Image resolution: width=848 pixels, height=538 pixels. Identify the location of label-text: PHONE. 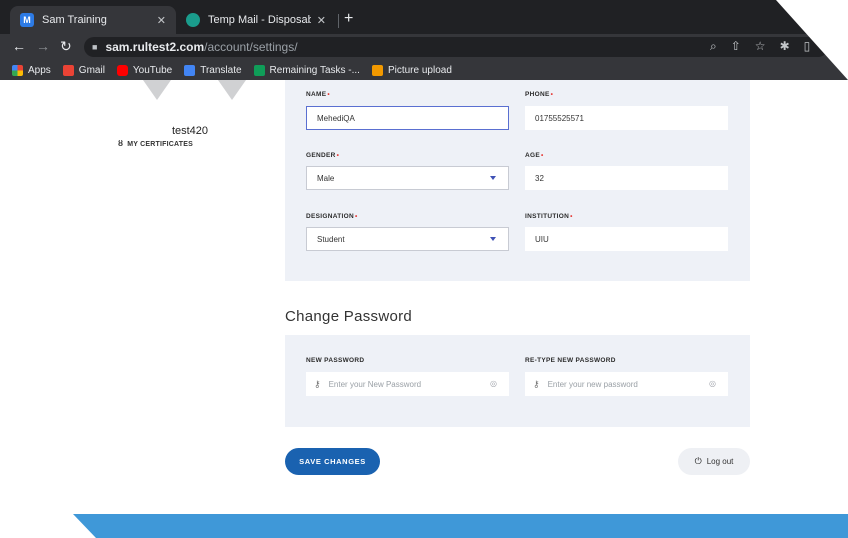
(537, 94).